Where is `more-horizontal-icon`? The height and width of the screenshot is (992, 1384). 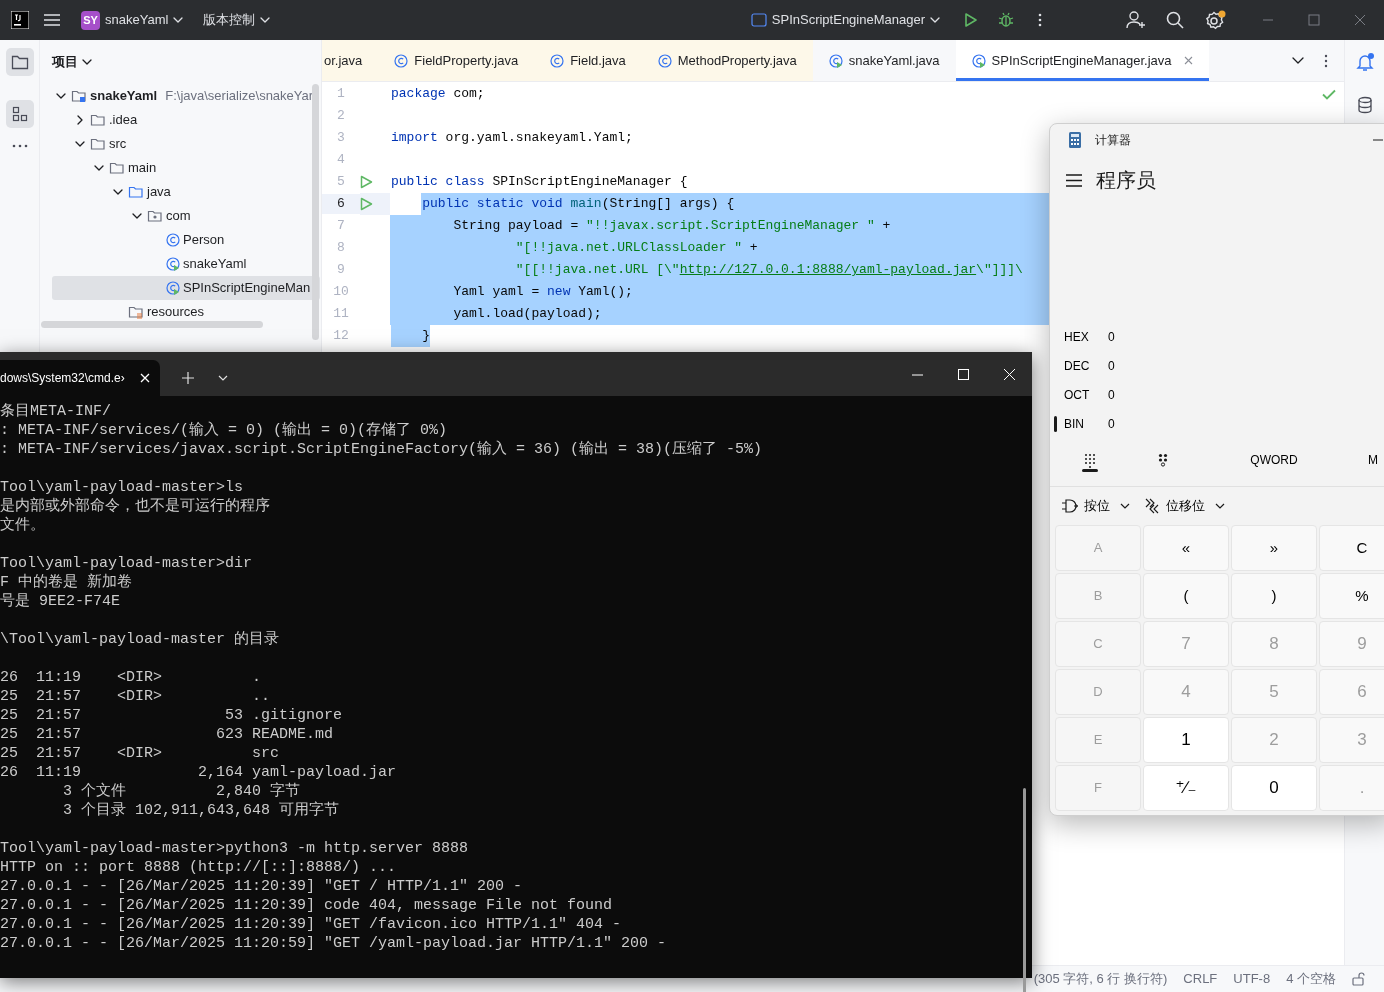 more-horizontal-icon is located at coordinates (19, 146).